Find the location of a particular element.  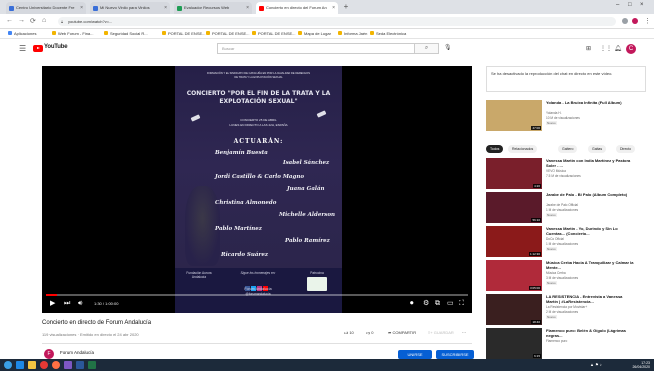

media-player-icon is located at coordinates (68, 365).